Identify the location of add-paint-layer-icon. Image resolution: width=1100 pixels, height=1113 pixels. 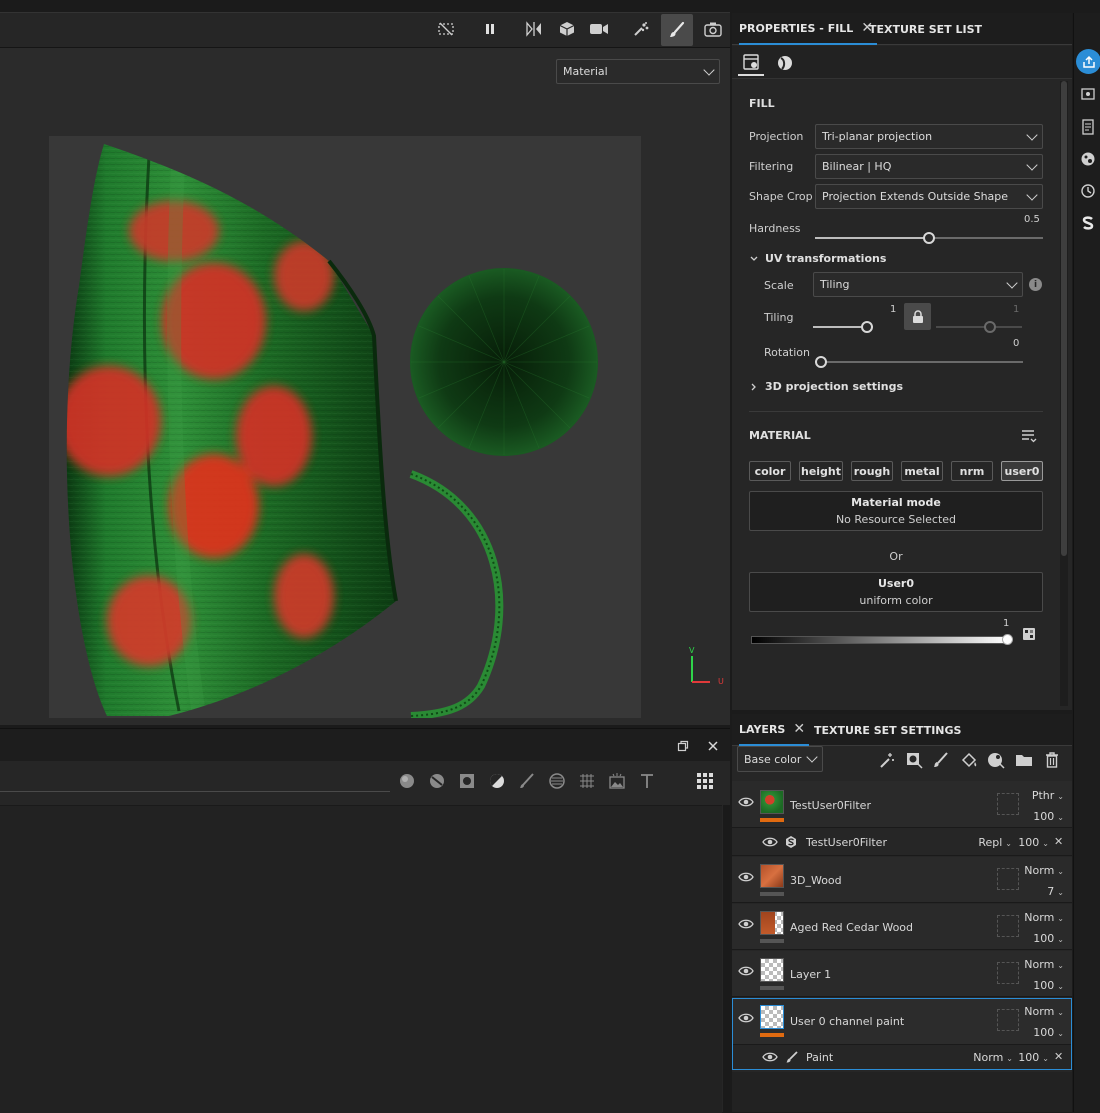
(941, 760).